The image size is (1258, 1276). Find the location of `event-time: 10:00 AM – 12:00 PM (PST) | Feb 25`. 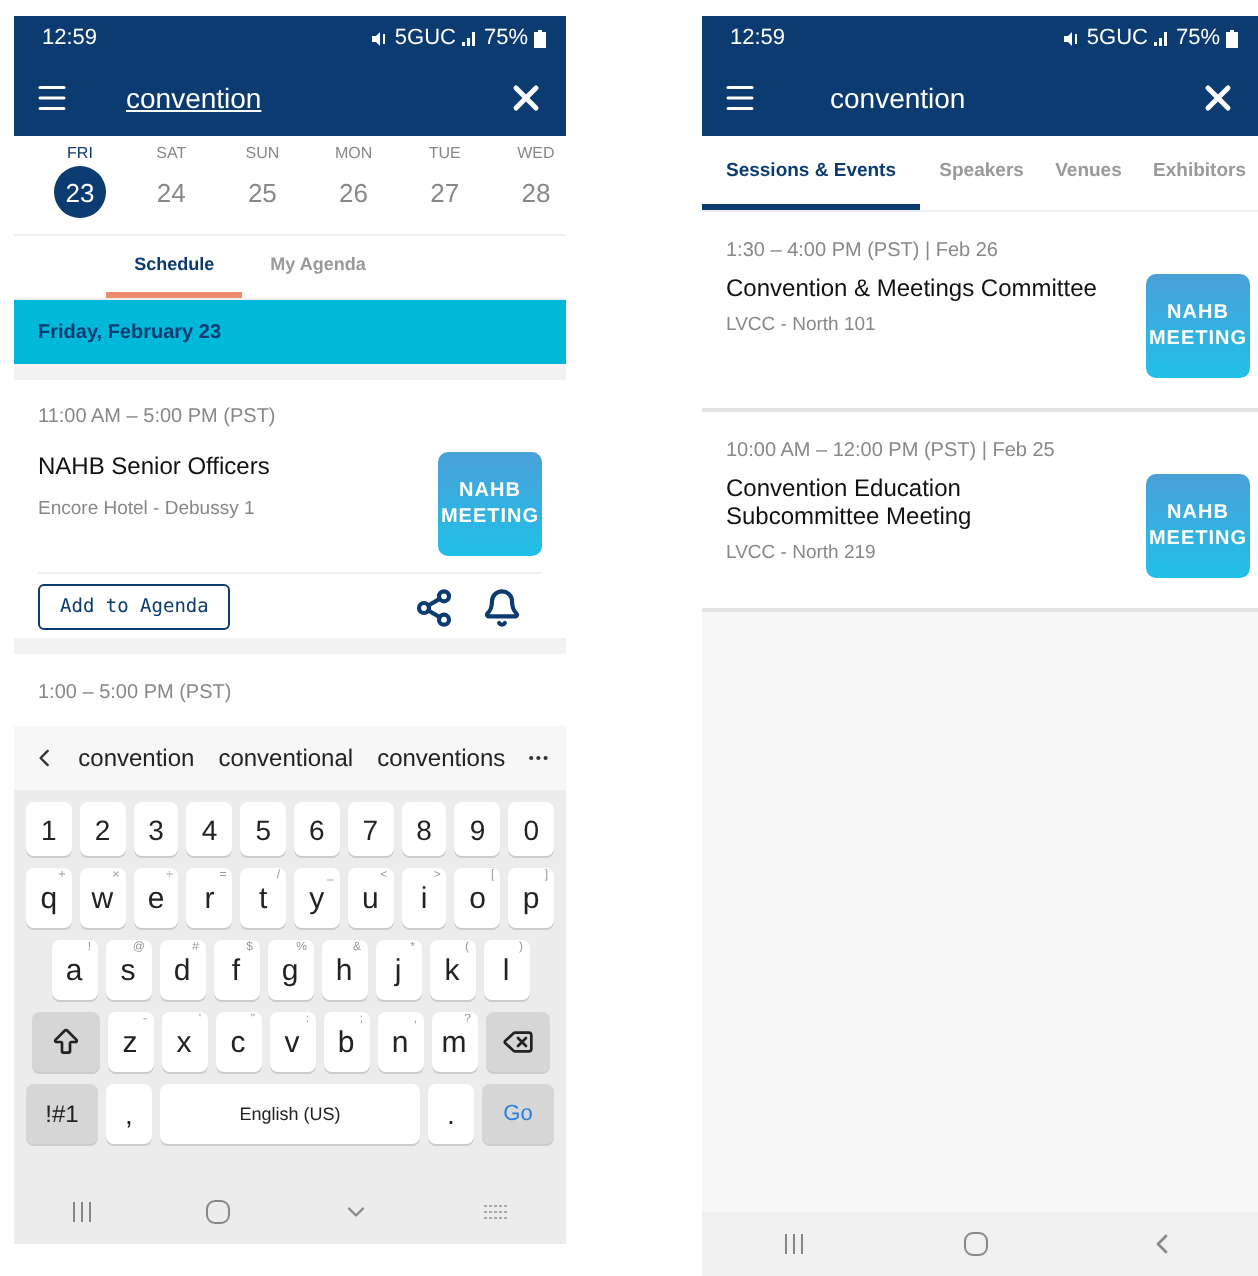

event-time: 10:00 AM – 12:00 PM (PST) | Feb 25 is located at coordinates (891, 451).